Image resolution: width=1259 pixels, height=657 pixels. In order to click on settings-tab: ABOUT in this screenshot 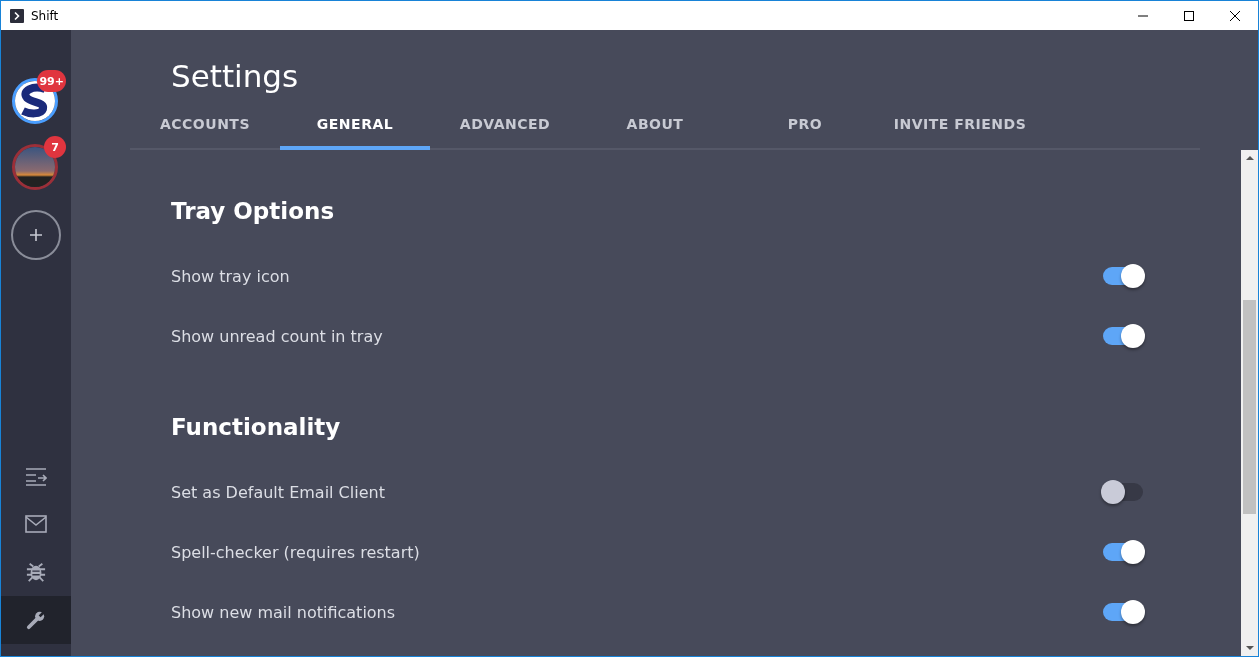, I will do `click(655, 129)`.